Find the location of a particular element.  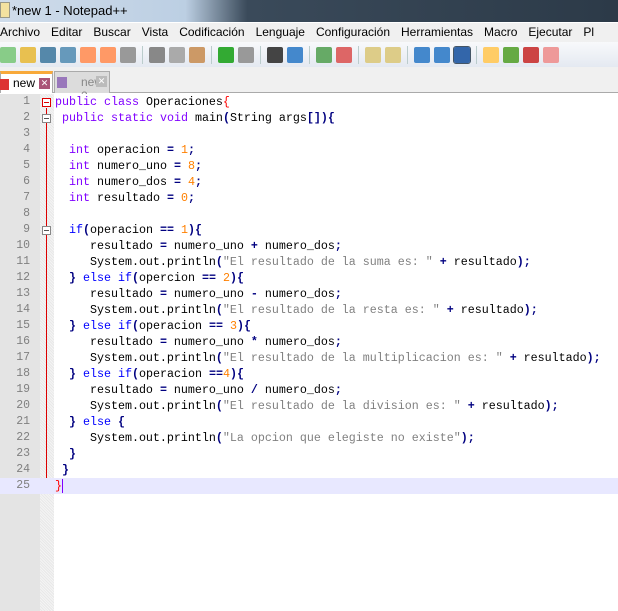

code-text: int numero_dos = 4; is located at coordinates (128, 182).